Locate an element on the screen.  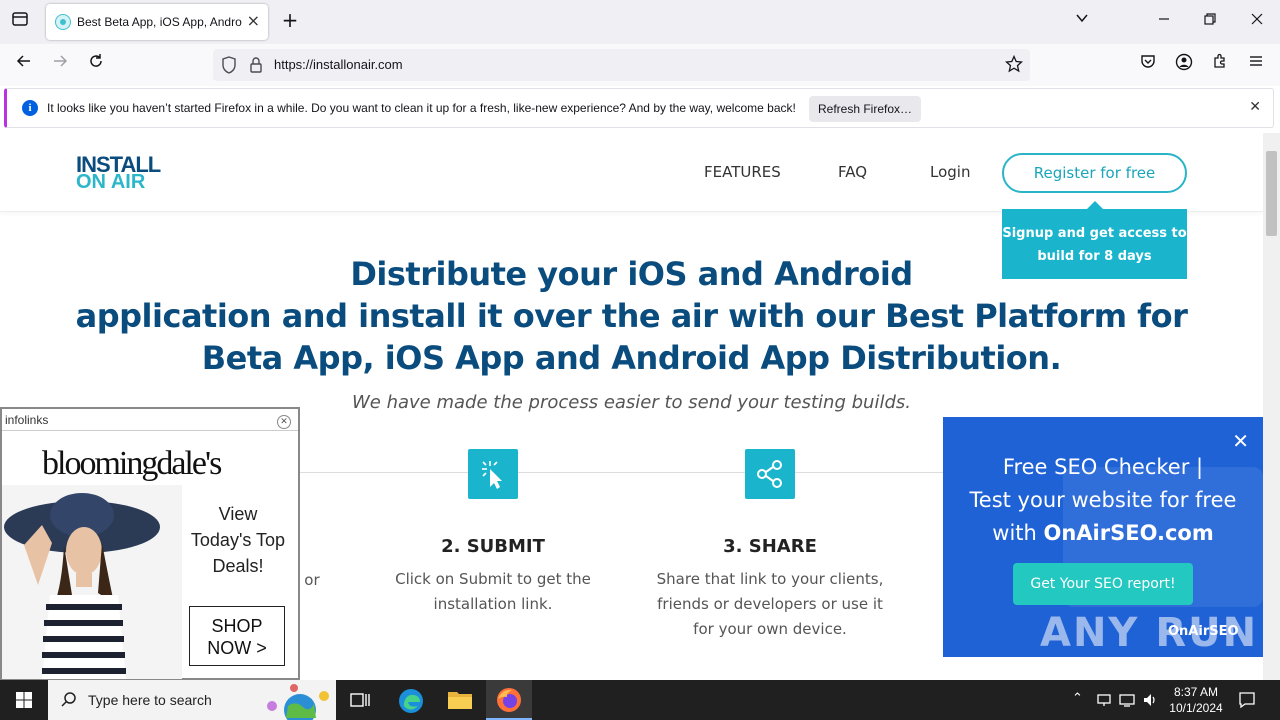
ad-close-icon: ✕ is located at coordinates (284, 422).